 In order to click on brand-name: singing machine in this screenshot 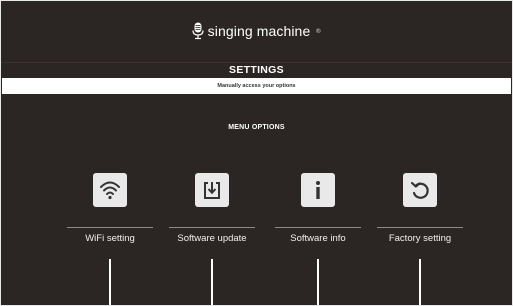, I will do `click(259, 31)`.